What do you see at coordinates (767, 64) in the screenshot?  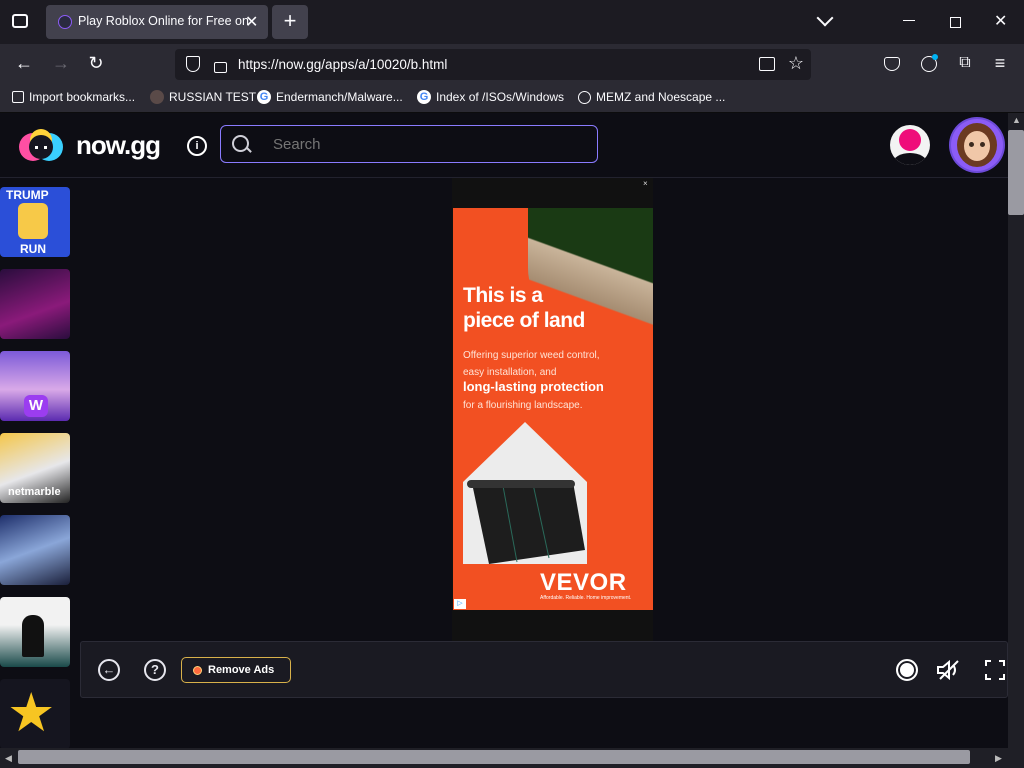 I see `picture-in-picture-icon` at bounding box center [767, 64].